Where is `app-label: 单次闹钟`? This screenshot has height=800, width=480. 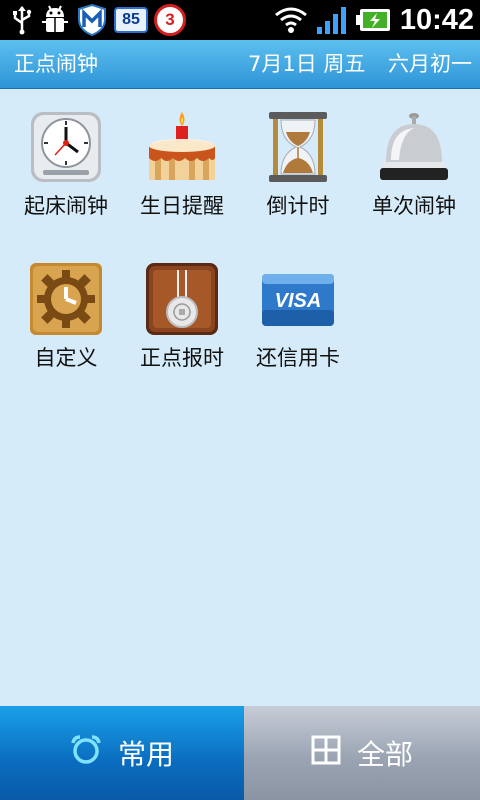
app-label: 单次闹钟 is located at coordinates (414, 206).